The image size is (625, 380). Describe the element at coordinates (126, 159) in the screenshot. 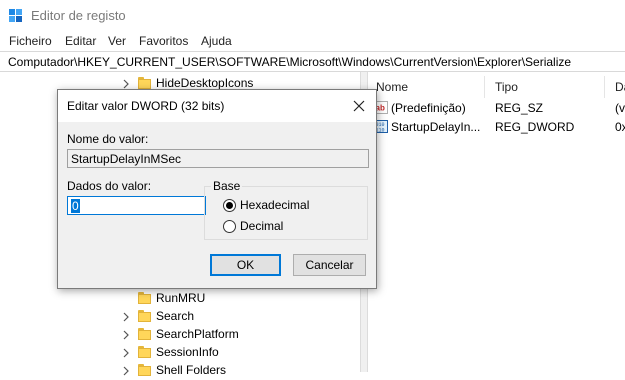

I see `value-name-text: StartupDelayInMSec` at that location.